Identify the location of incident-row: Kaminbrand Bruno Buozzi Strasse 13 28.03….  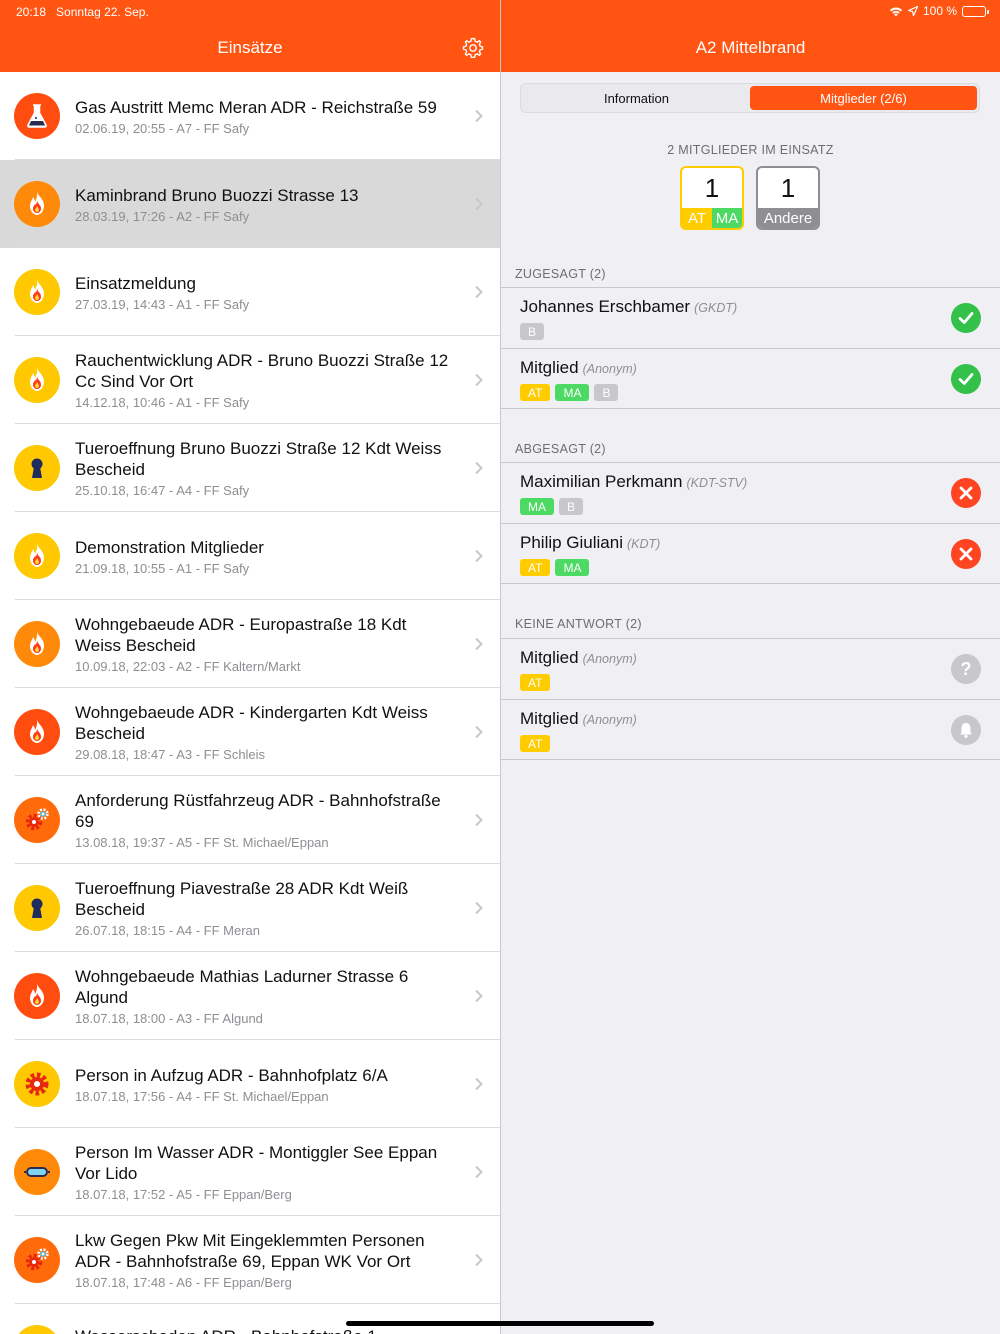
(250, 204).